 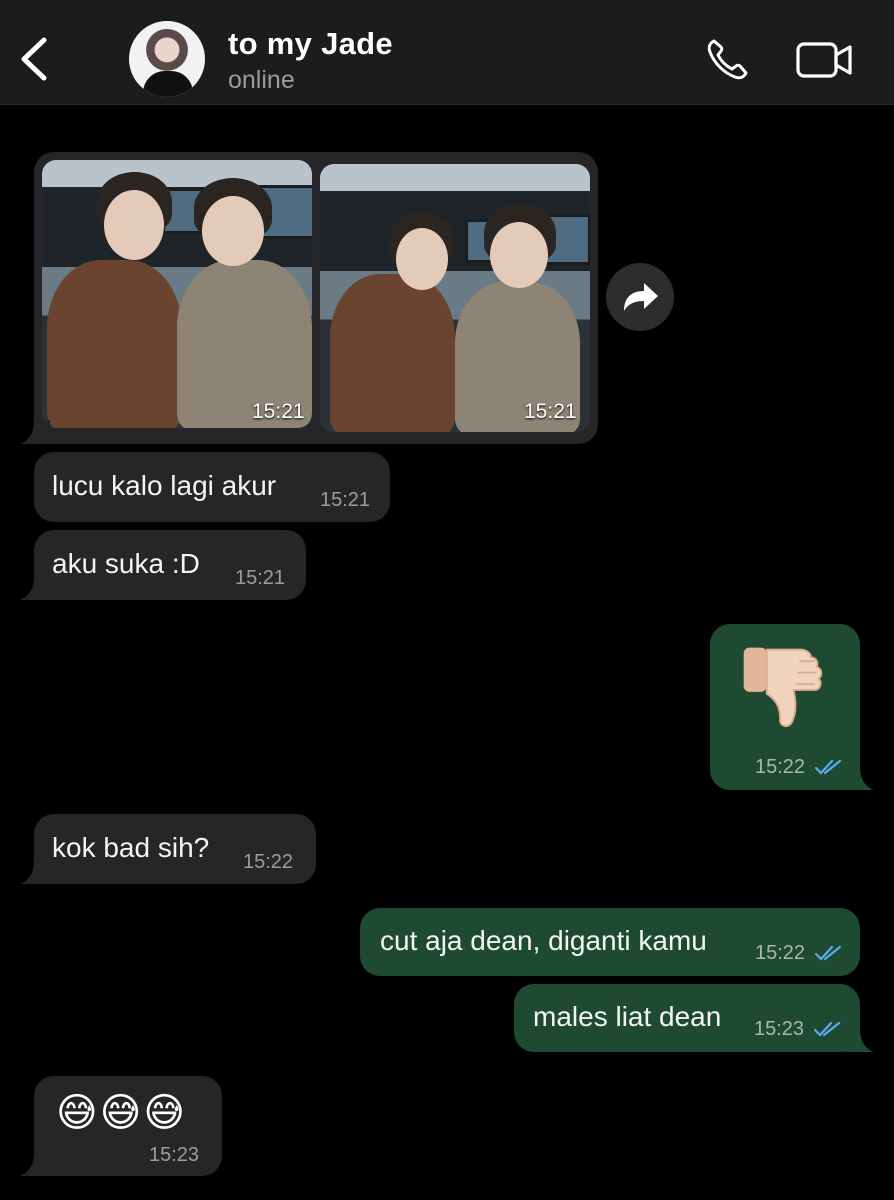 What do you see at coordinates (164, 485) in the screenshot?
I see `message-text: lucu kalo lagi akur` at bounding box center [164, 485].